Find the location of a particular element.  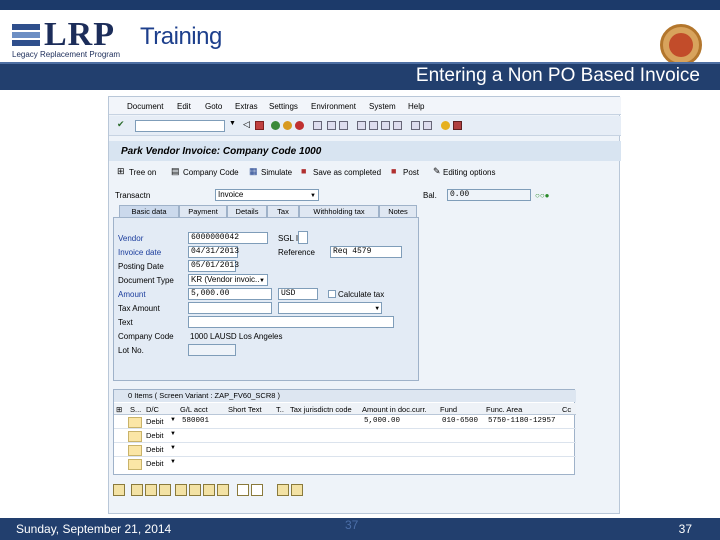

title-area: Park Vendor Invoice: Company Code 1000 is located at coordinates (365, 151).